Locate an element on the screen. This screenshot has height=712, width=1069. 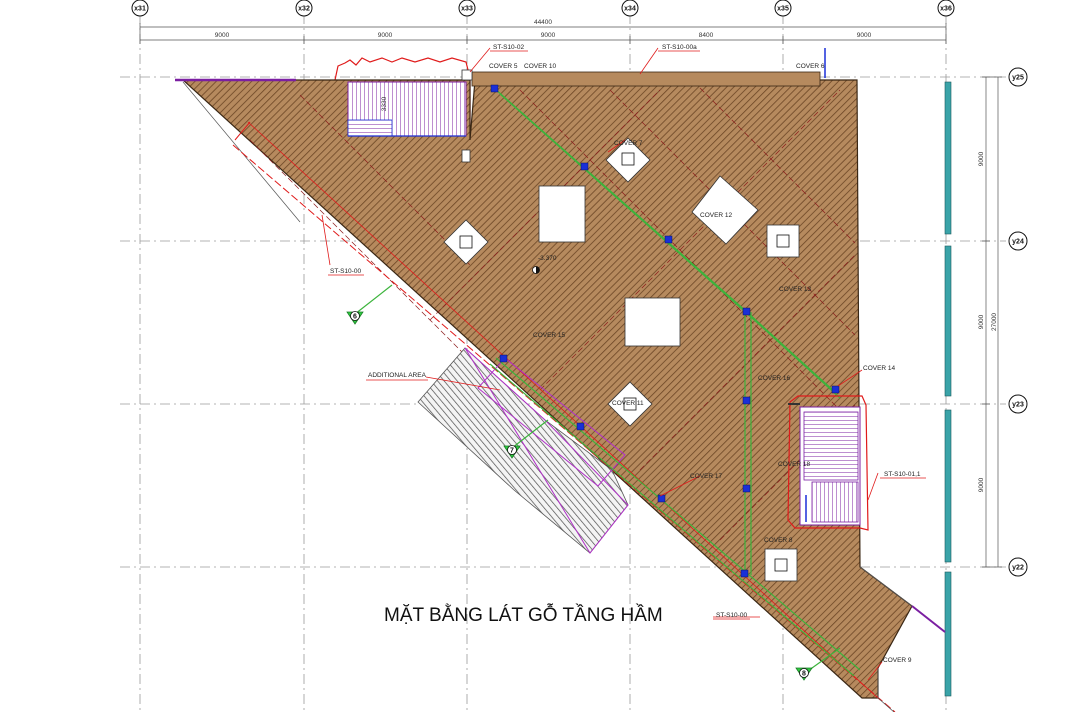
svg-text: -3.370 is located at coordinates (547, 258).